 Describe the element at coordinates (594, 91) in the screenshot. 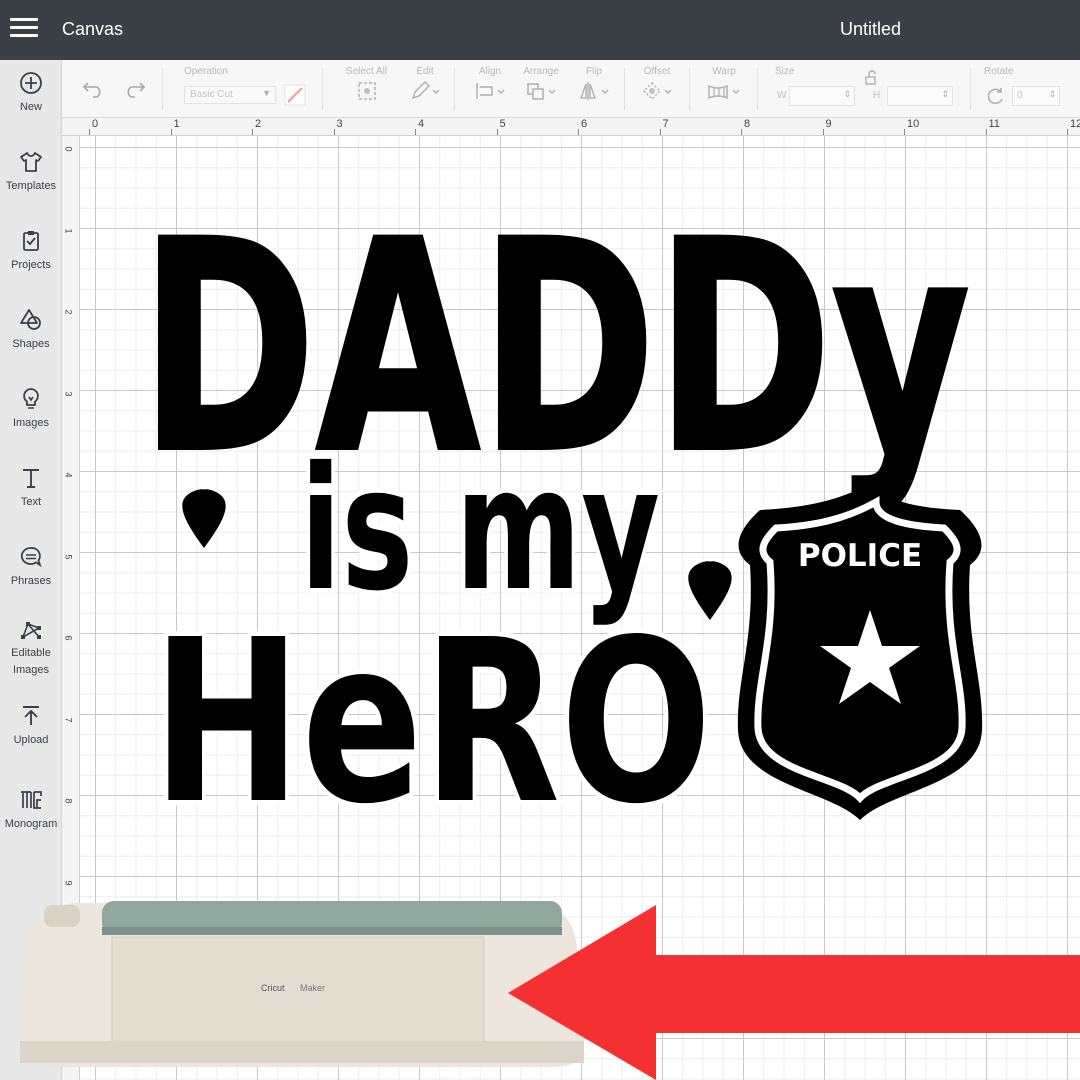

I see `flip-icon` at that location.